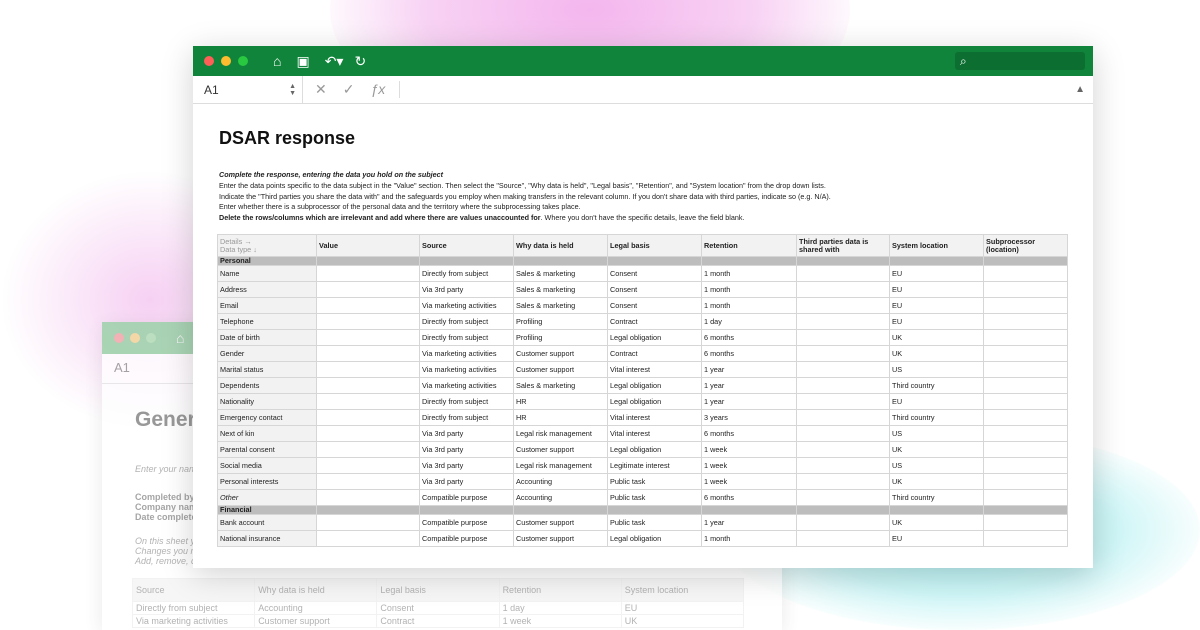  Describe the element at coordinates (749, 369) in the screenshot. I see `cell: 1 year` at that location.